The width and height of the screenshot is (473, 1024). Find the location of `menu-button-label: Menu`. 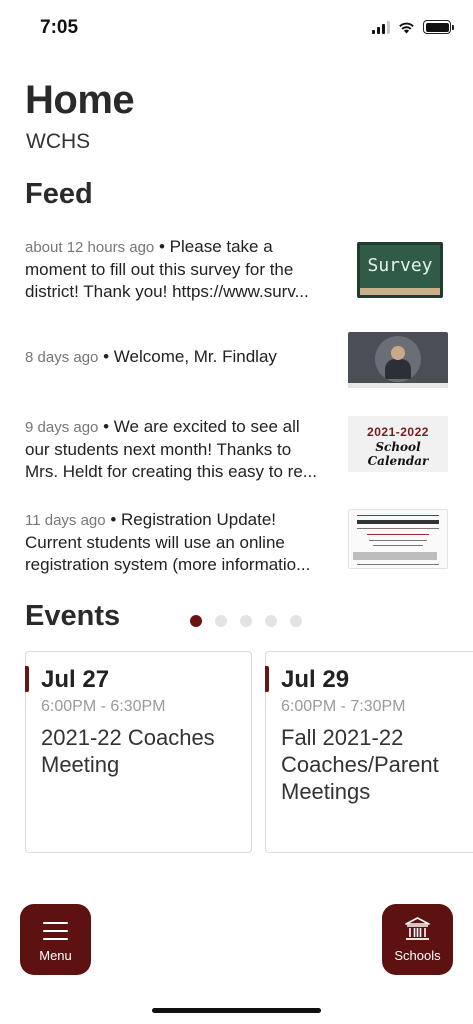

menu-button-label: Menu is located at coordinates (55, 955).